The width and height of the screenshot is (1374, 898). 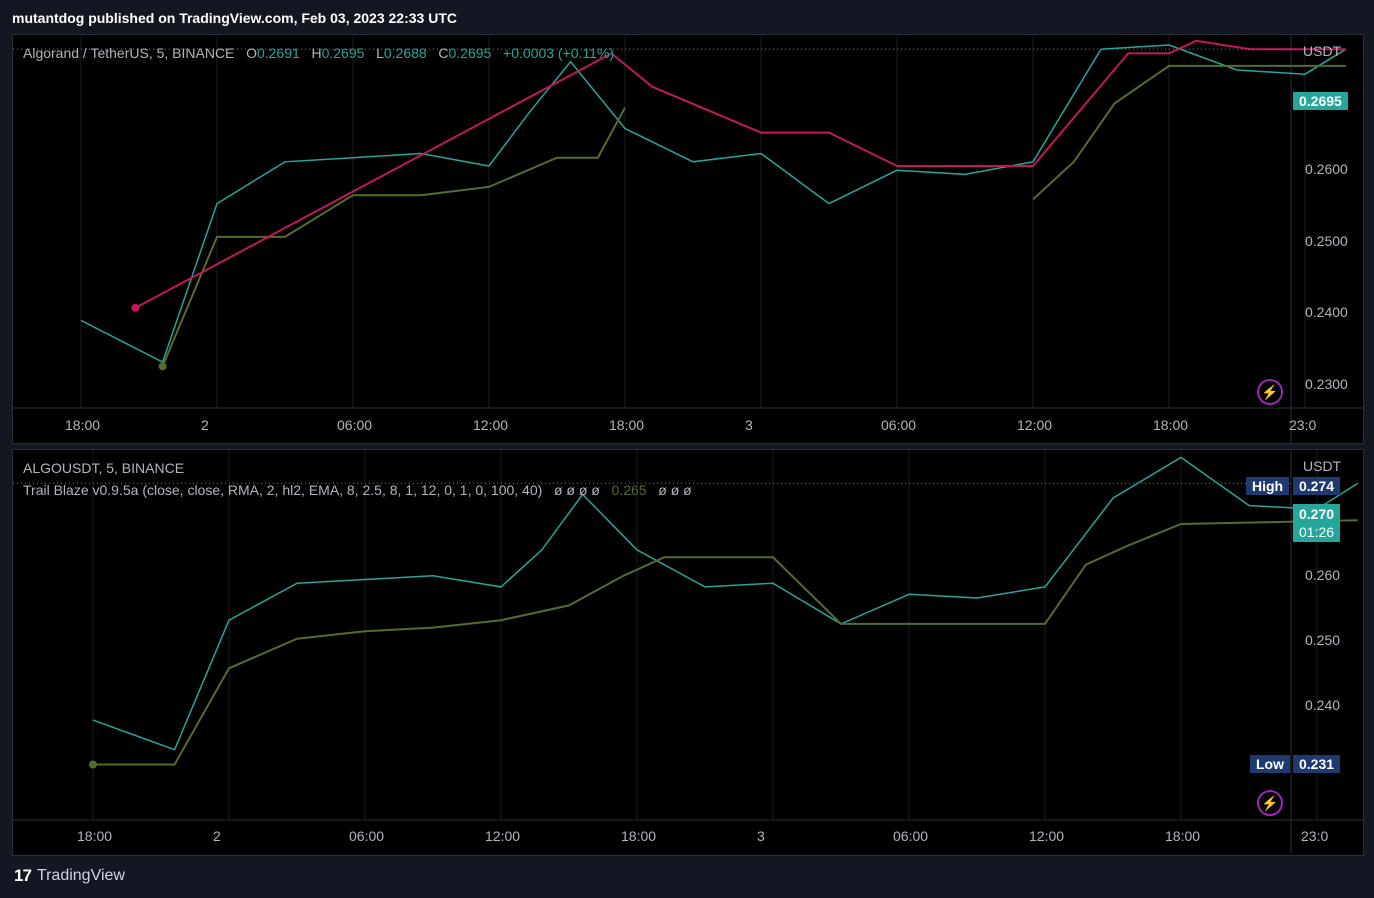 I want to click on tv-logo-icon: 17, so click(x=23, y=875).